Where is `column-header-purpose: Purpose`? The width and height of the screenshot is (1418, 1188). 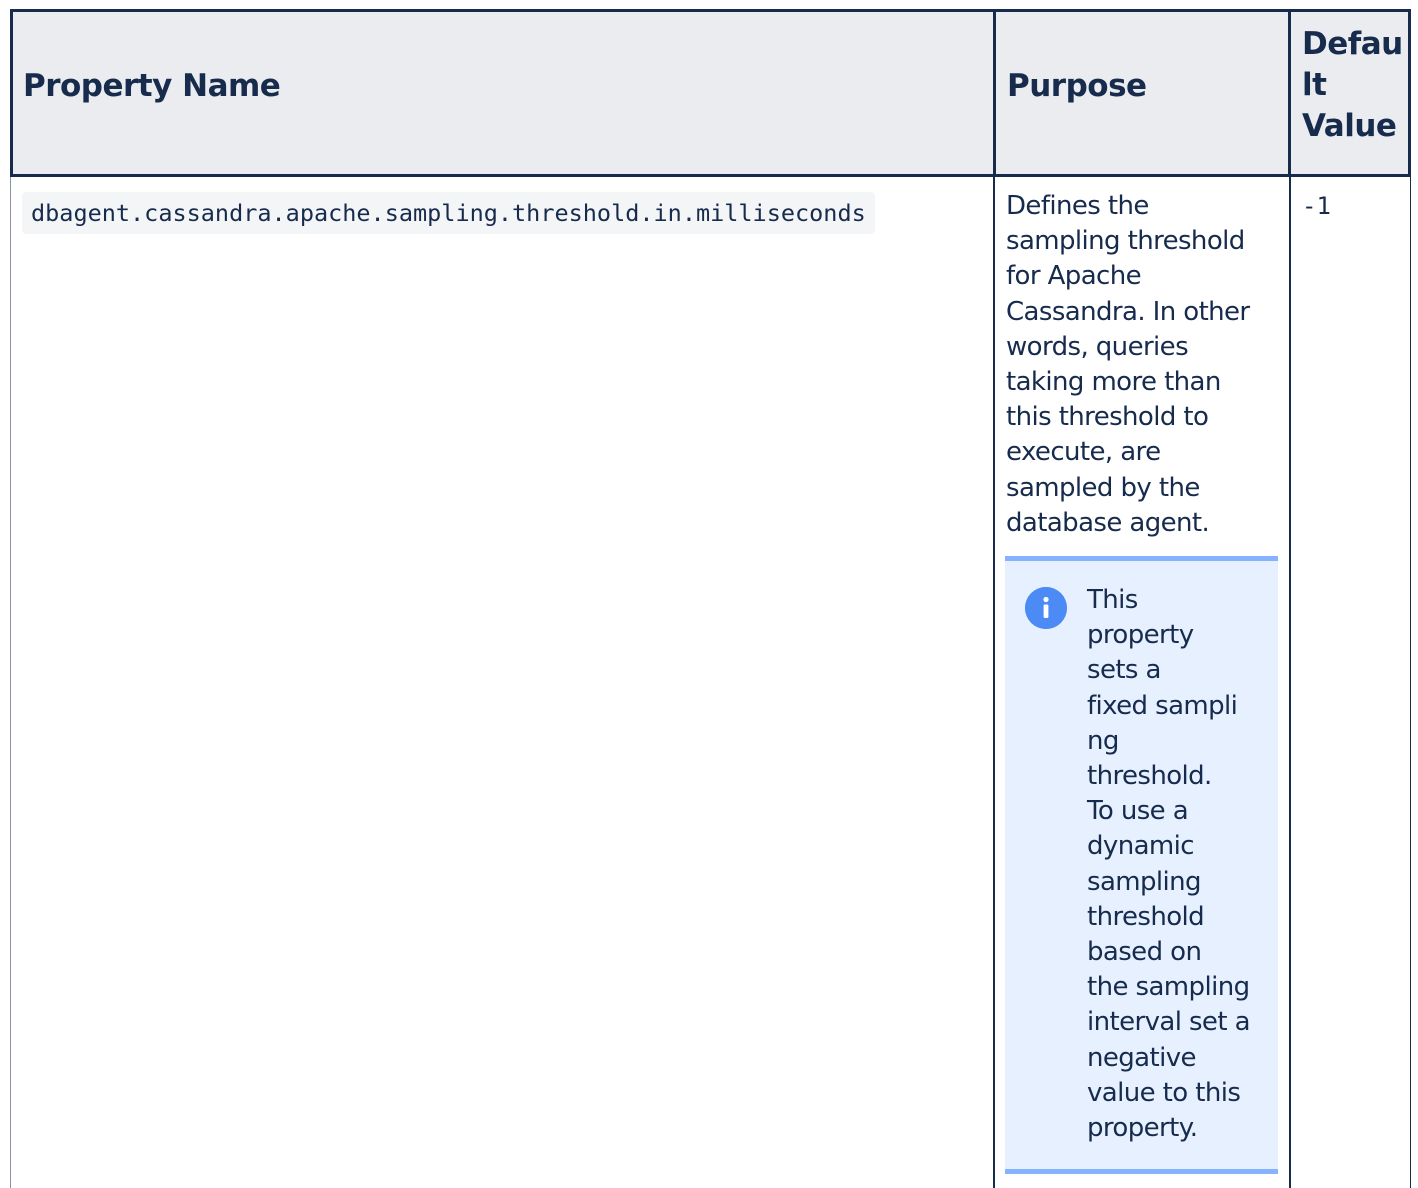
column-header-purpose: Purpose is located at coordinates (1077, 86).